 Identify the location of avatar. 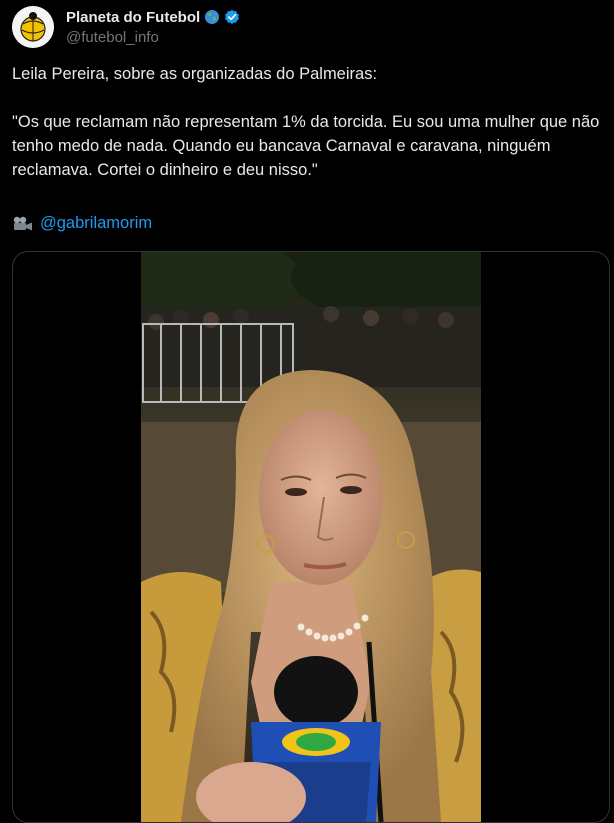
(33, 27).